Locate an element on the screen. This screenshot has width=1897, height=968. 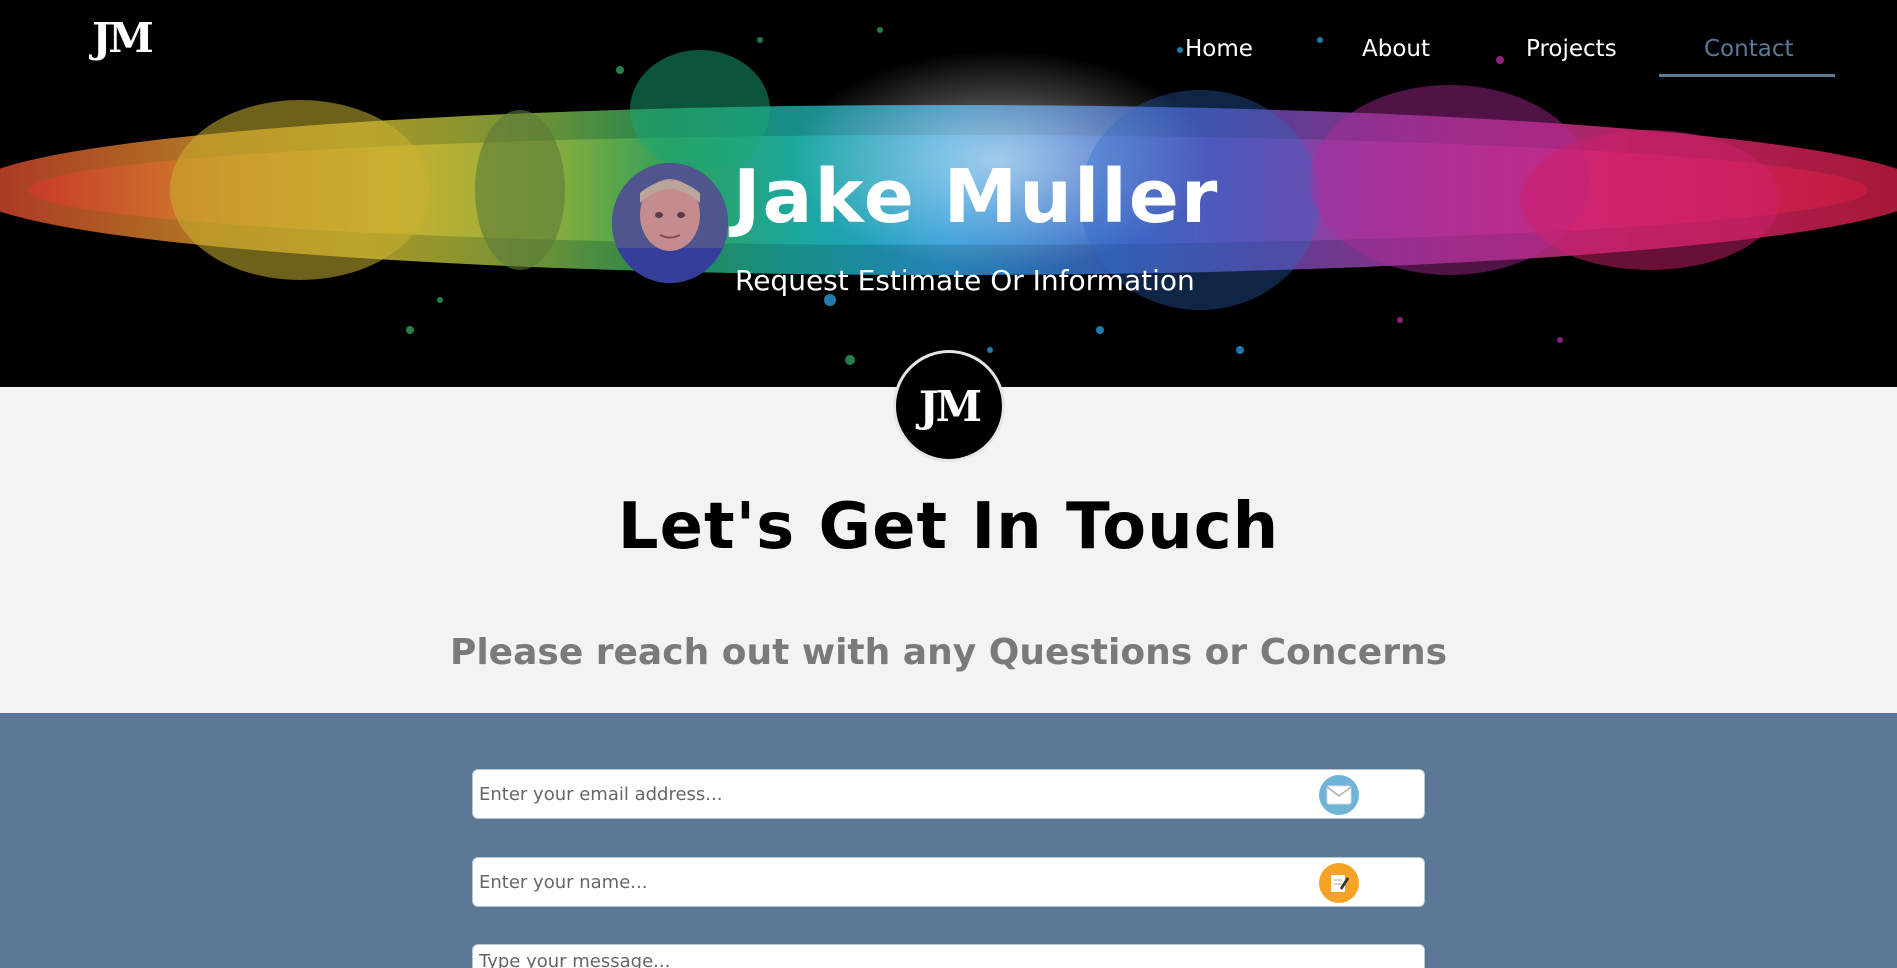
section-title: Let's Get In Touch is located at coordinates (948, 527).